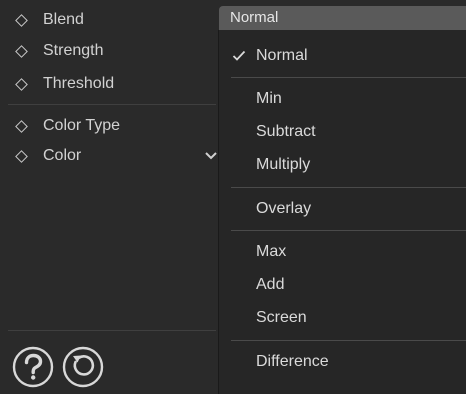  What do you see at coordinates (342, 209) in the screenshot?
I see `menu-item-overlay: Overlay` at bounding box center [342, 209].